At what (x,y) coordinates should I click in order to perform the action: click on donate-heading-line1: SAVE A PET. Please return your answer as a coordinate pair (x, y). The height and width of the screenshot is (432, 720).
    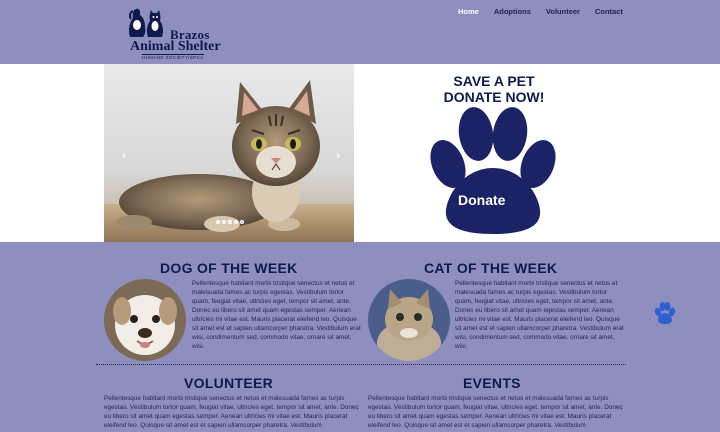
    Looking at the image, I should click on (494, 81).